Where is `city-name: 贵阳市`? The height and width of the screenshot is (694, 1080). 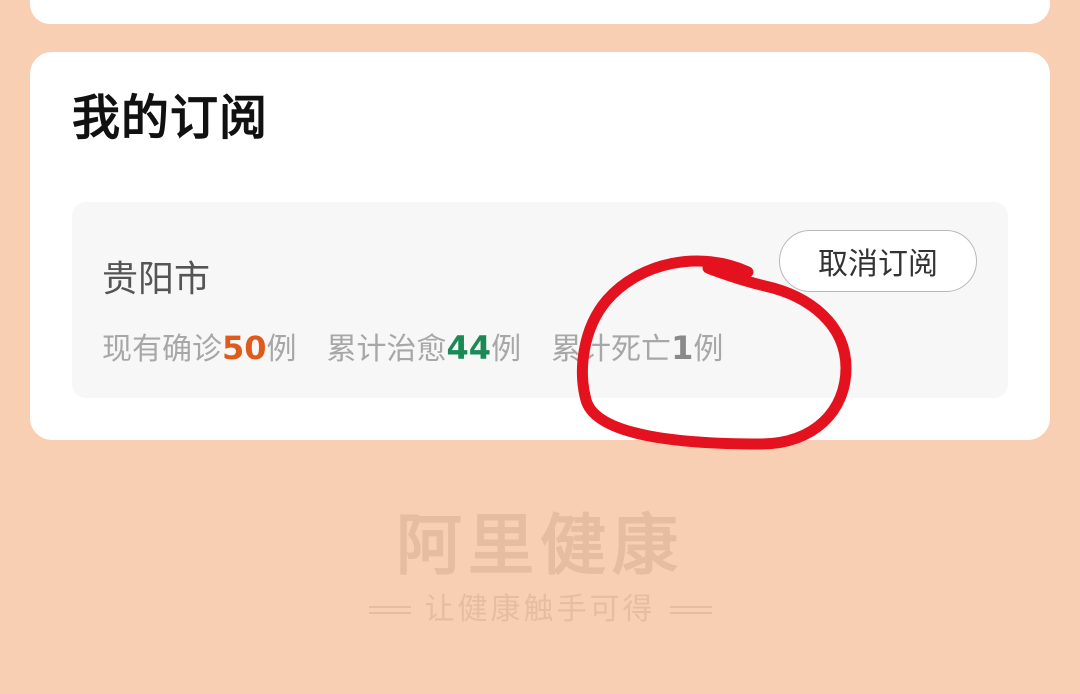
city-name: 贵阳市 is located at coordinates (156, 279).